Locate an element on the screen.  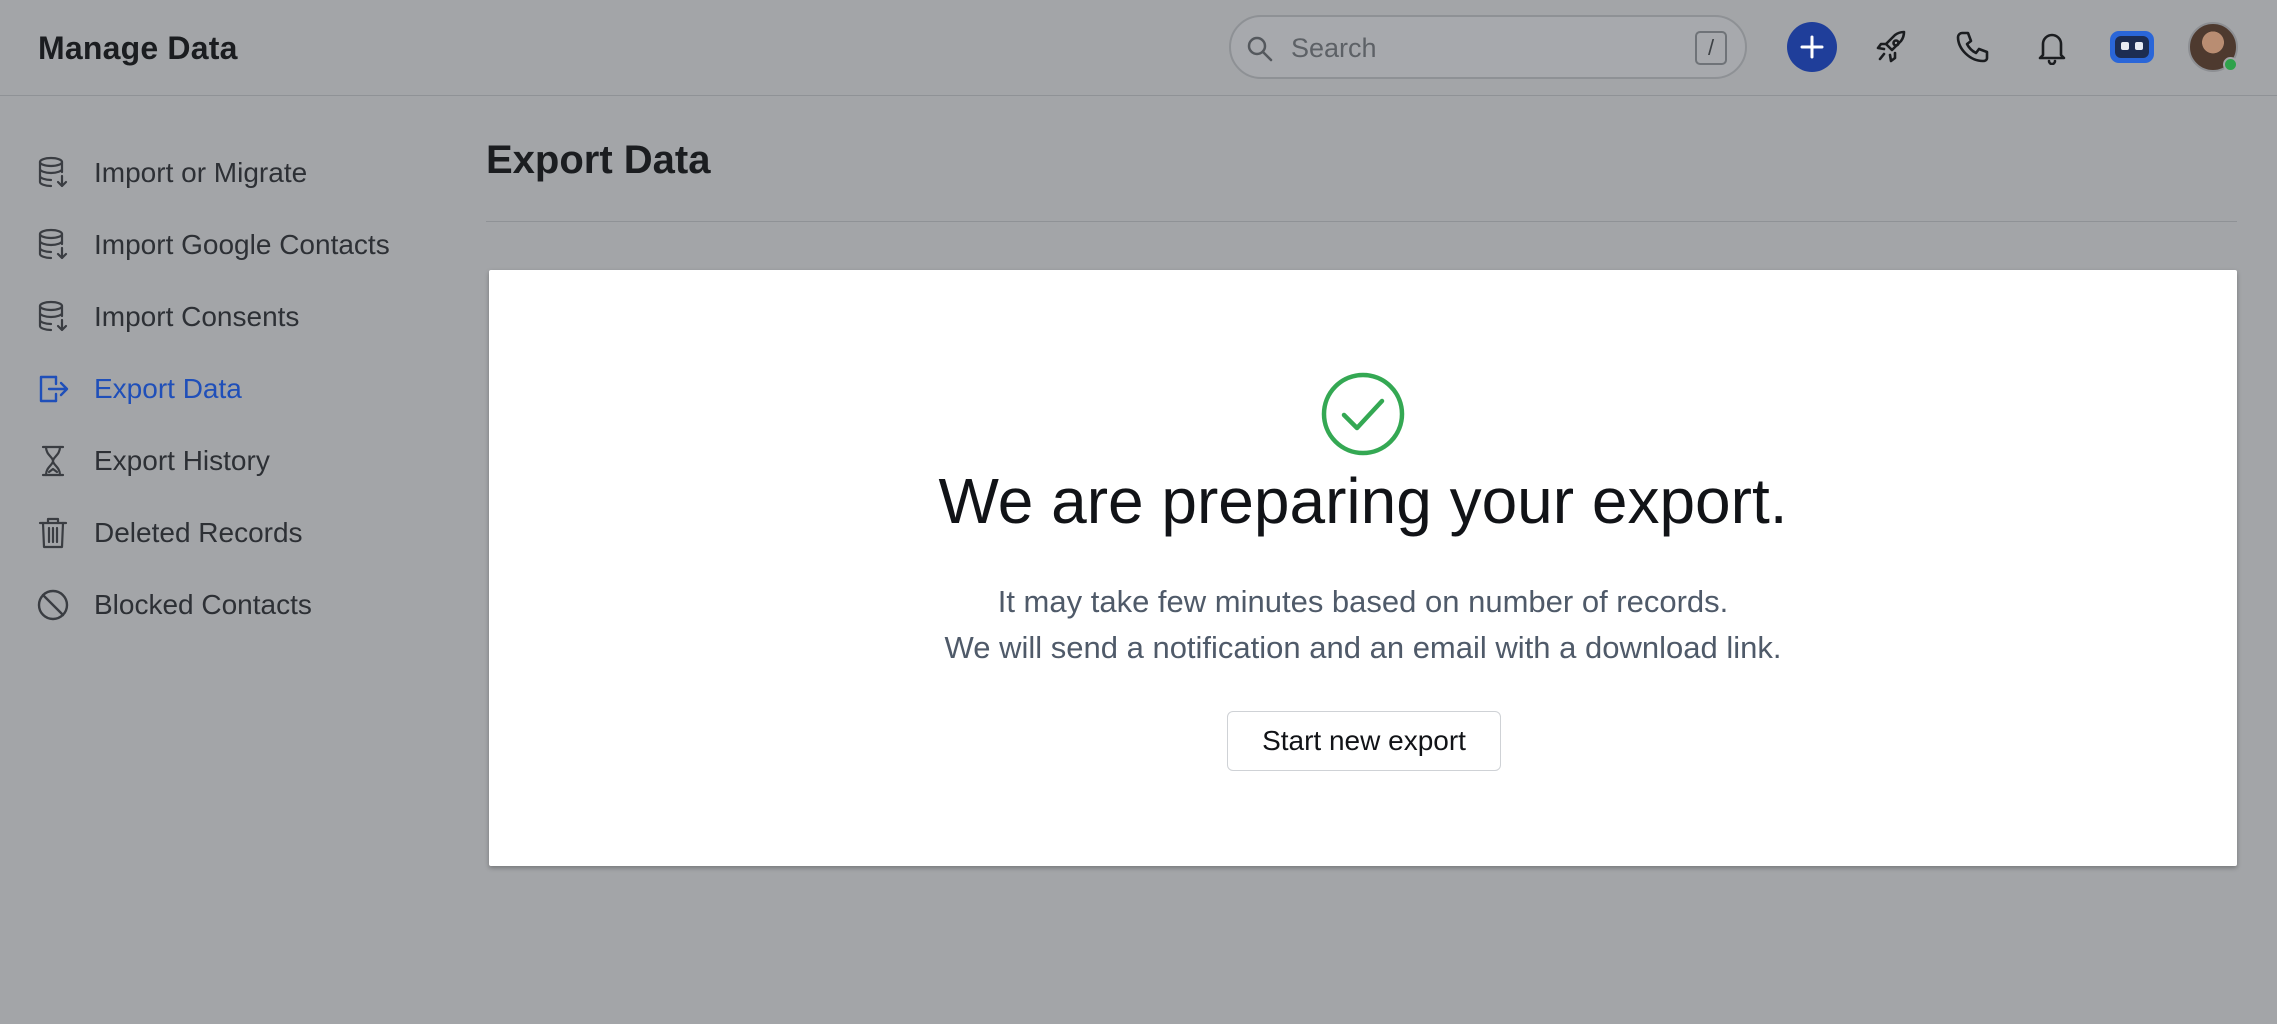
sidebar-item-label: Export History is located at coordinates (182, 460).